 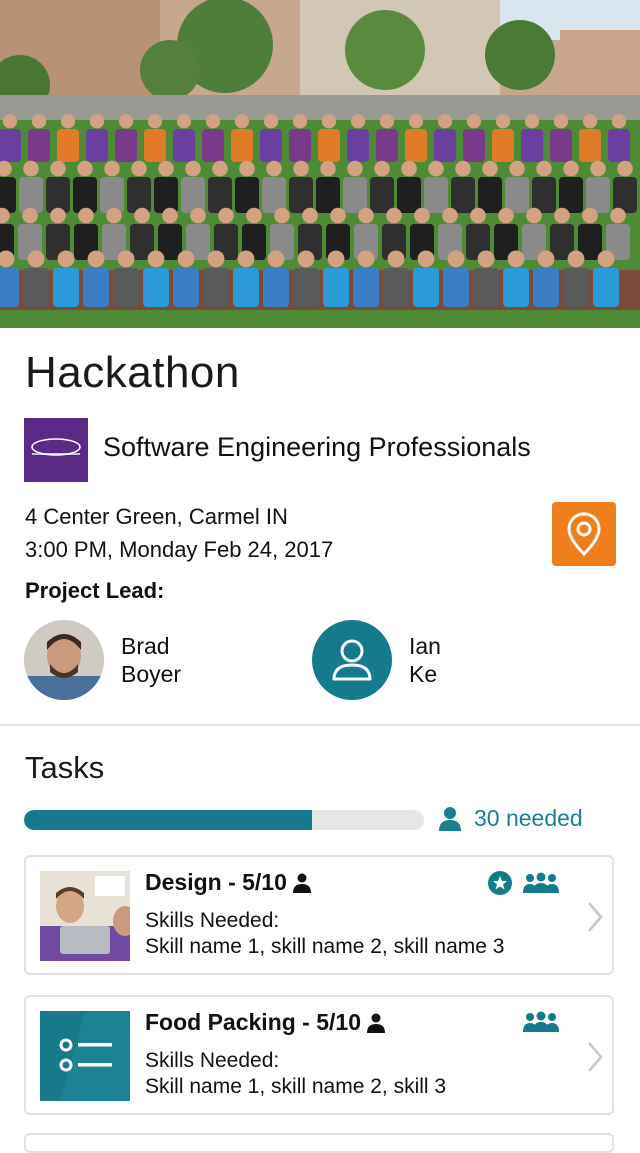 What do you see at coordinates (425, 646) in the screenshot?
I see `lead-first-name: Ian` at bounding box center [425, 646].